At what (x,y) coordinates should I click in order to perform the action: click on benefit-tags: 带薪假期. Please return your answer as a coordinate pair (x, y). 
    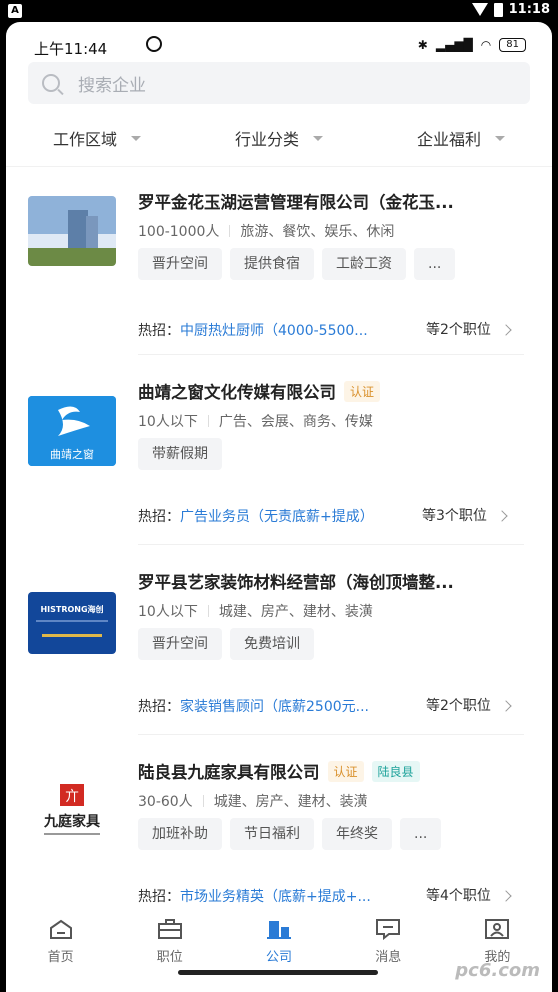
    Looking at the image, I should click on (331, 454).